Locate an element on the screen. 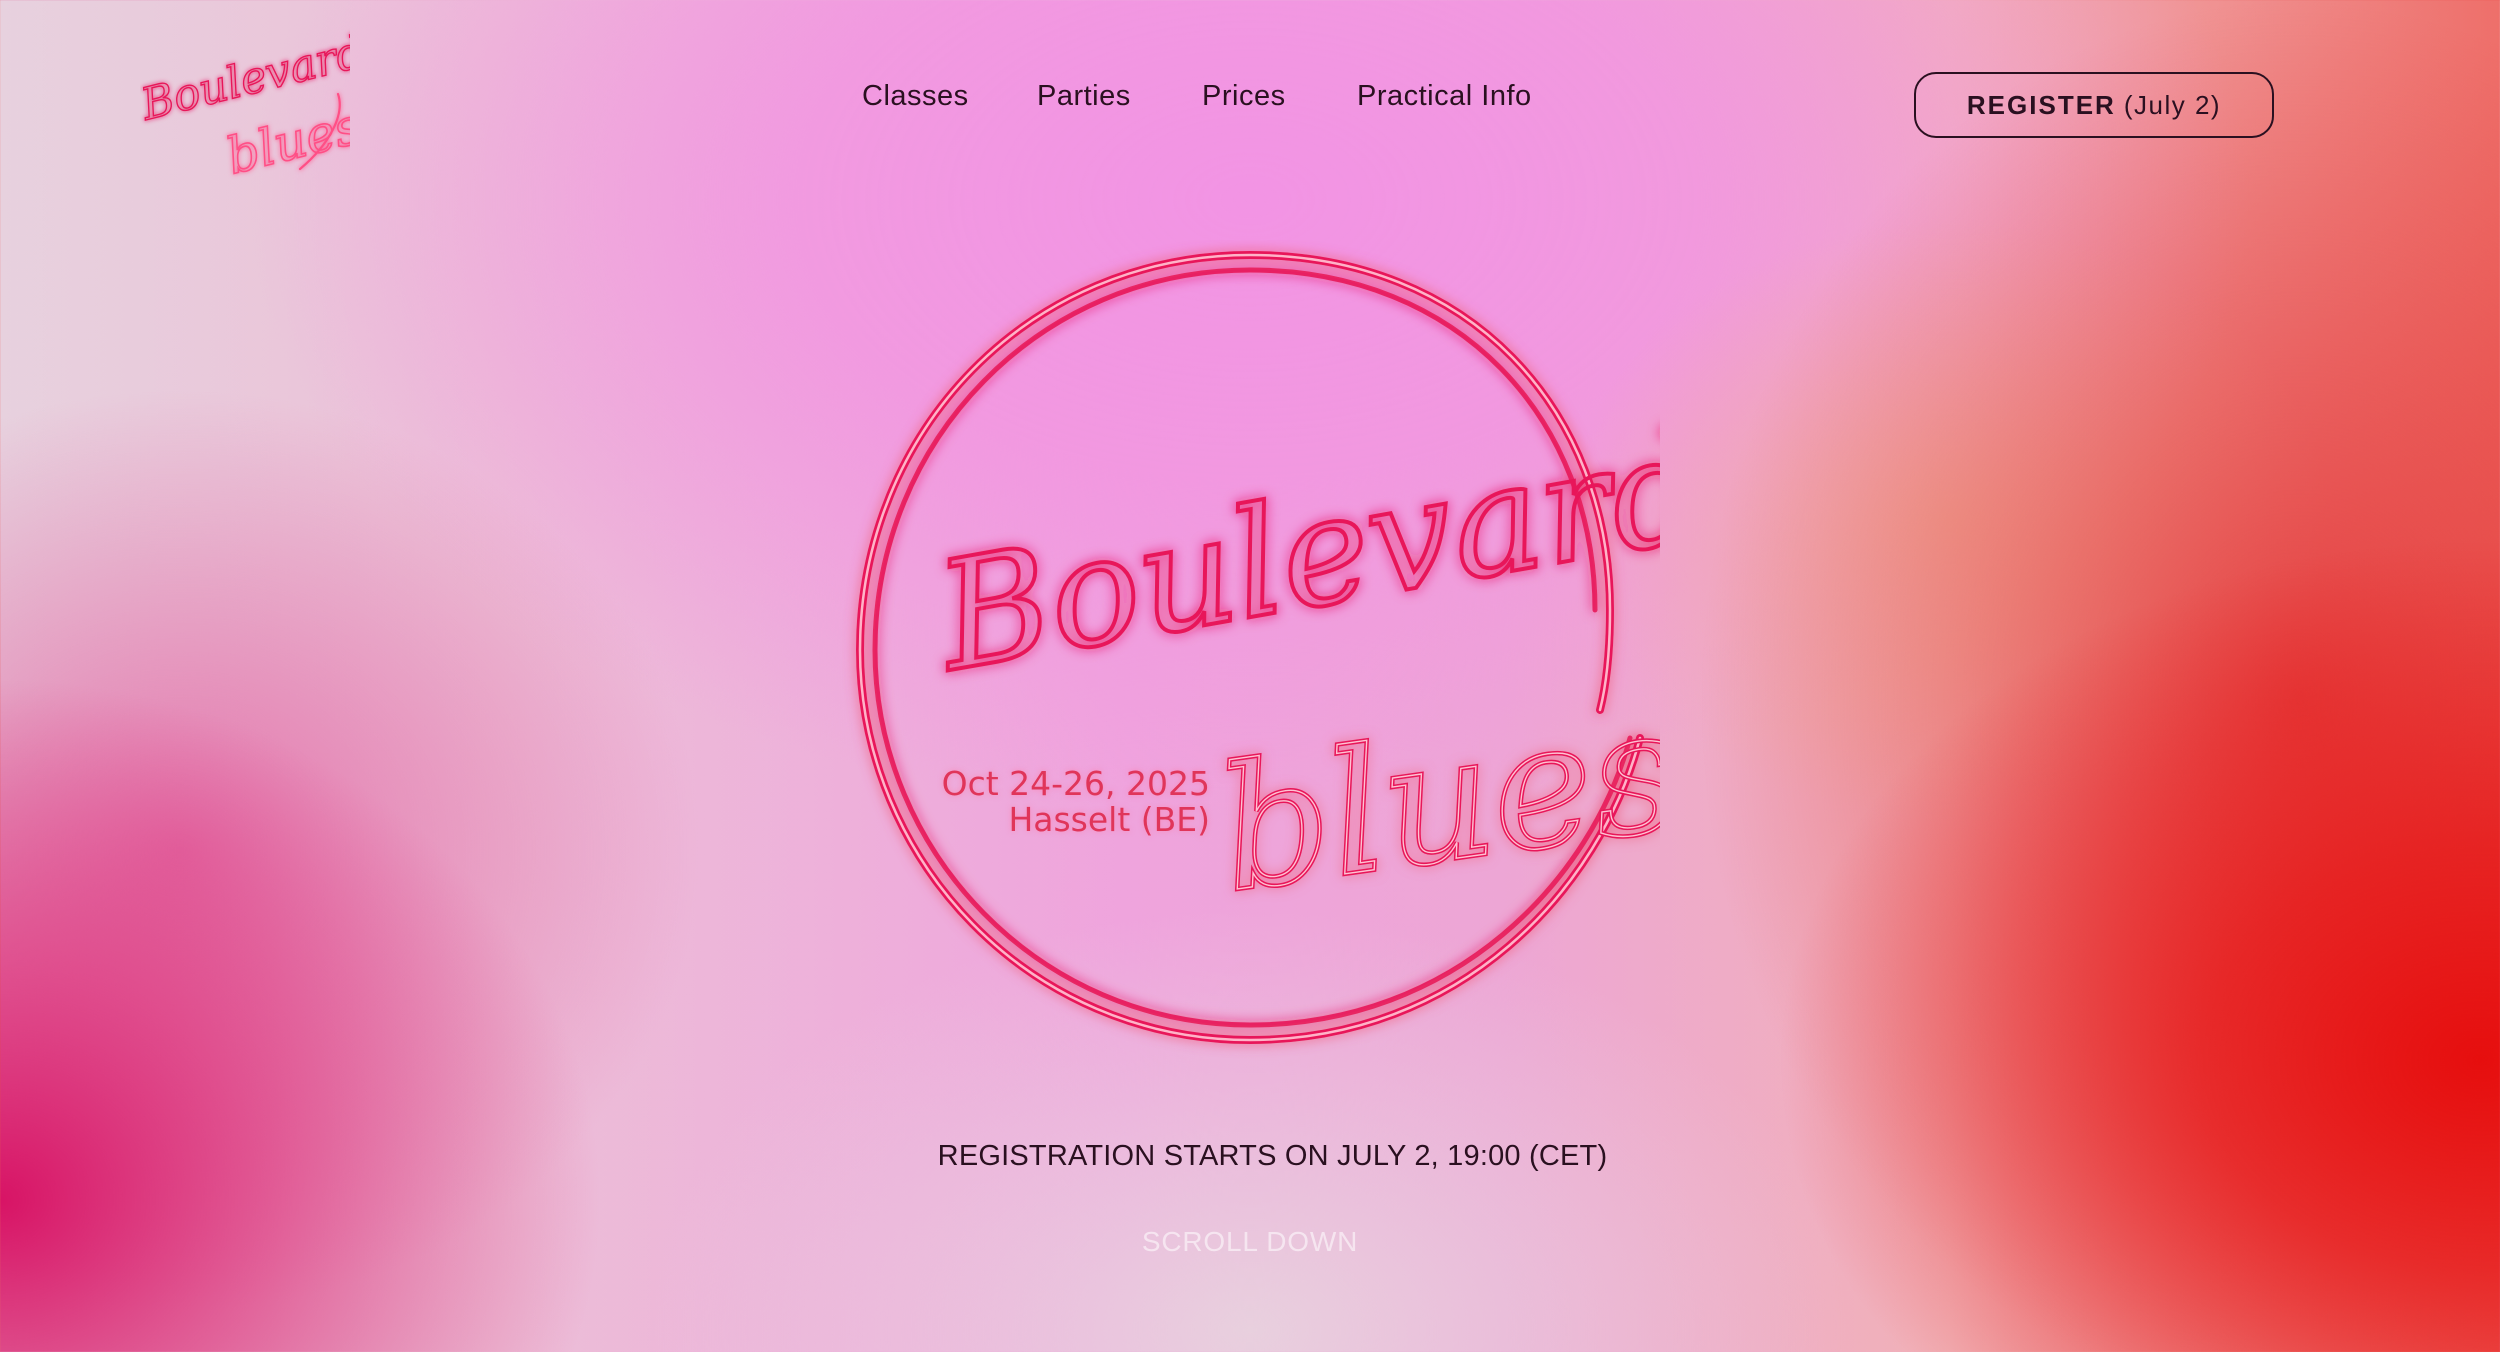  event-date: Oct 24-26, 2025 is located at coordinates (1075, 783).